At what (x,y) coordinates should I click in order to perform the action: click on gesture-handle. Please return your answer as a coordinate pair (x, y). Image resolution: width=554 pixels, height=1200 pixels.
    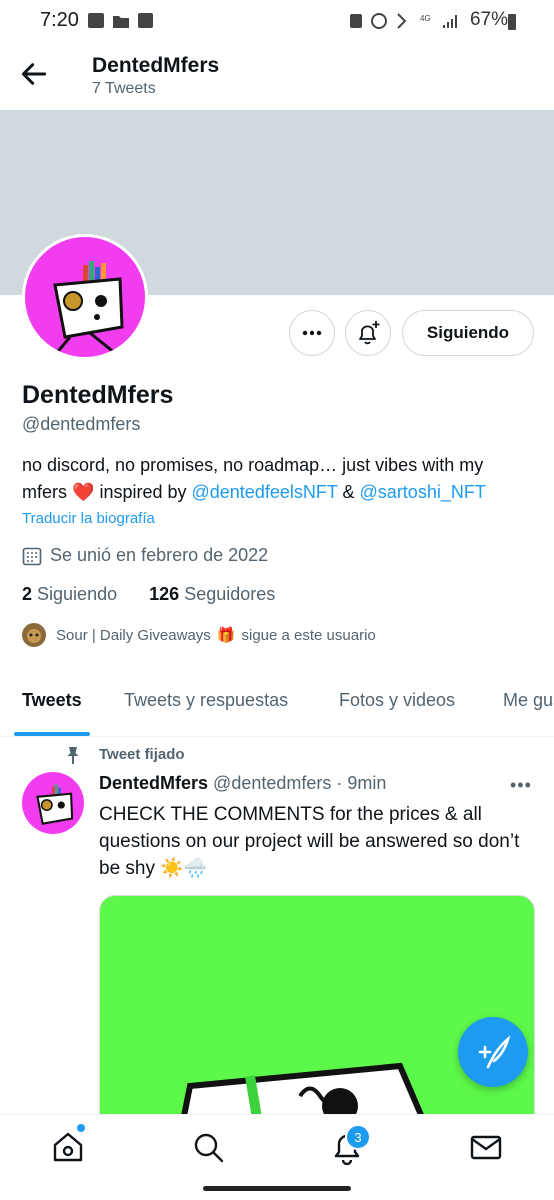
    Looking at the image, I should click on (277, 1188).